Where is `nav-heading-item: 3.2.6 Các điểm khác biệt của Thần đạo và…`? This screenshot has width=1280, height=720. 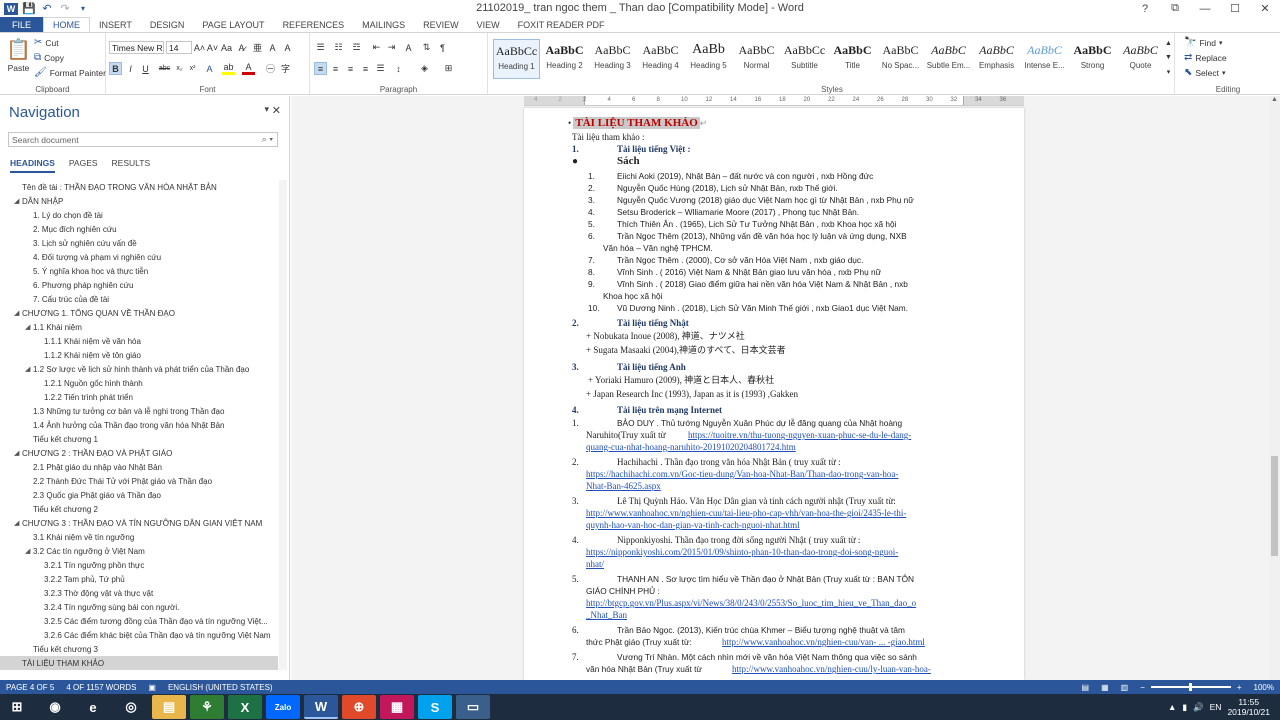 nav-heading-item: 3.2.6 Các điểm khác biệt của Thần đạo và… is located at coordinates (139, 635).